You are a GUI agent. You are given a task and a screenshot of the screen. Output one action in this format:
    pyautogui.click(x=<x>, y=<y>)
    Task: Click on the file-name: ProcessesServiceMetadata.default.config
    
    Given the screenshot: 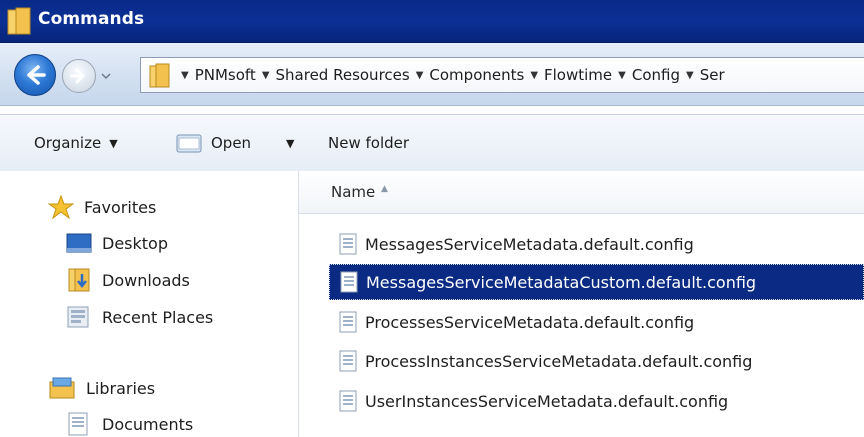 What is the action you would take?
    pyautogui.click(x=530, y=322)
    